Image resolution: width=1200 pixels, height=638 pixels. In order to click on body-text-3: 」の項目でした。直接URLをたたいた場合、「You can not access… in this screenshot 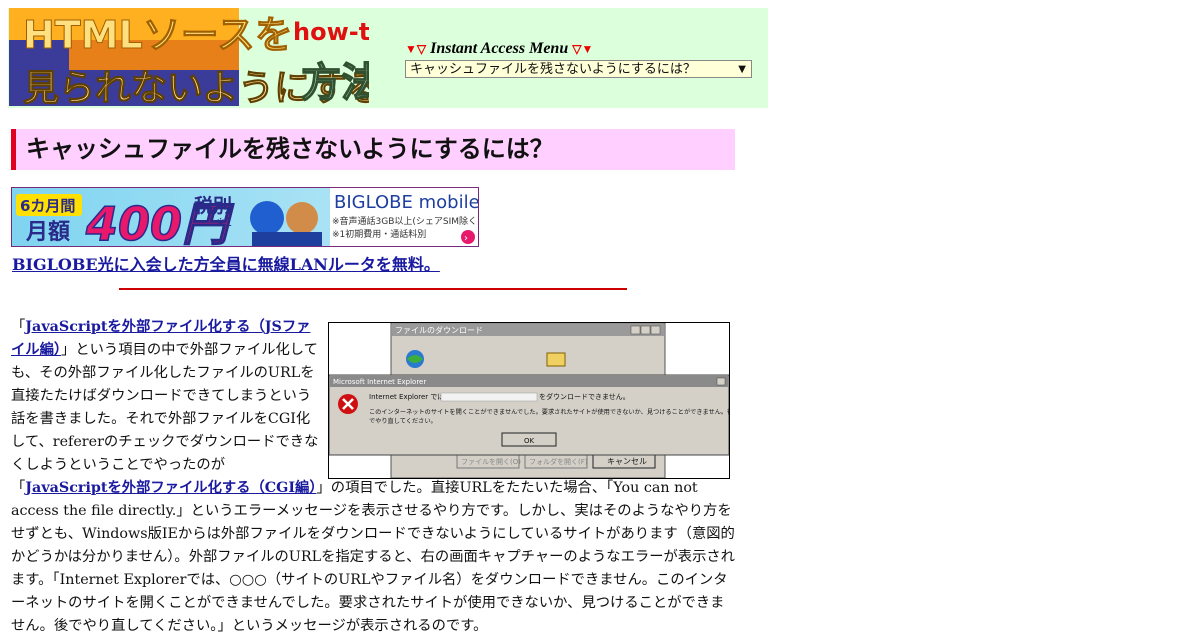, I will do `click(373, 557)`.